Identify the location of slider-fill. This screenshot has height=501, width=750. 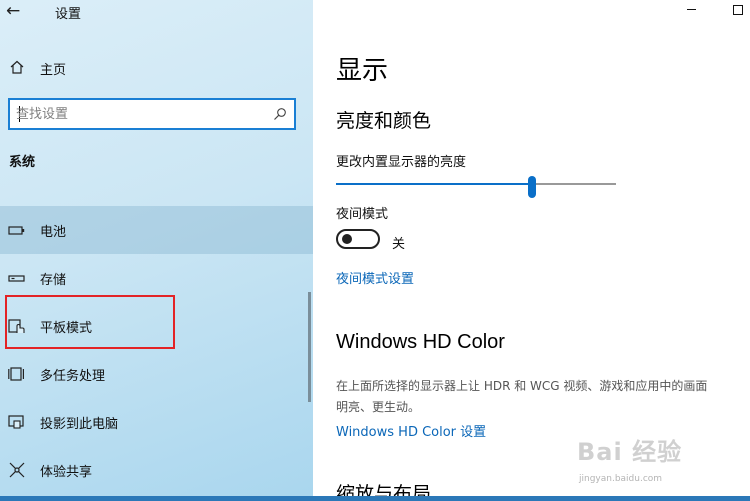
(434, 184).